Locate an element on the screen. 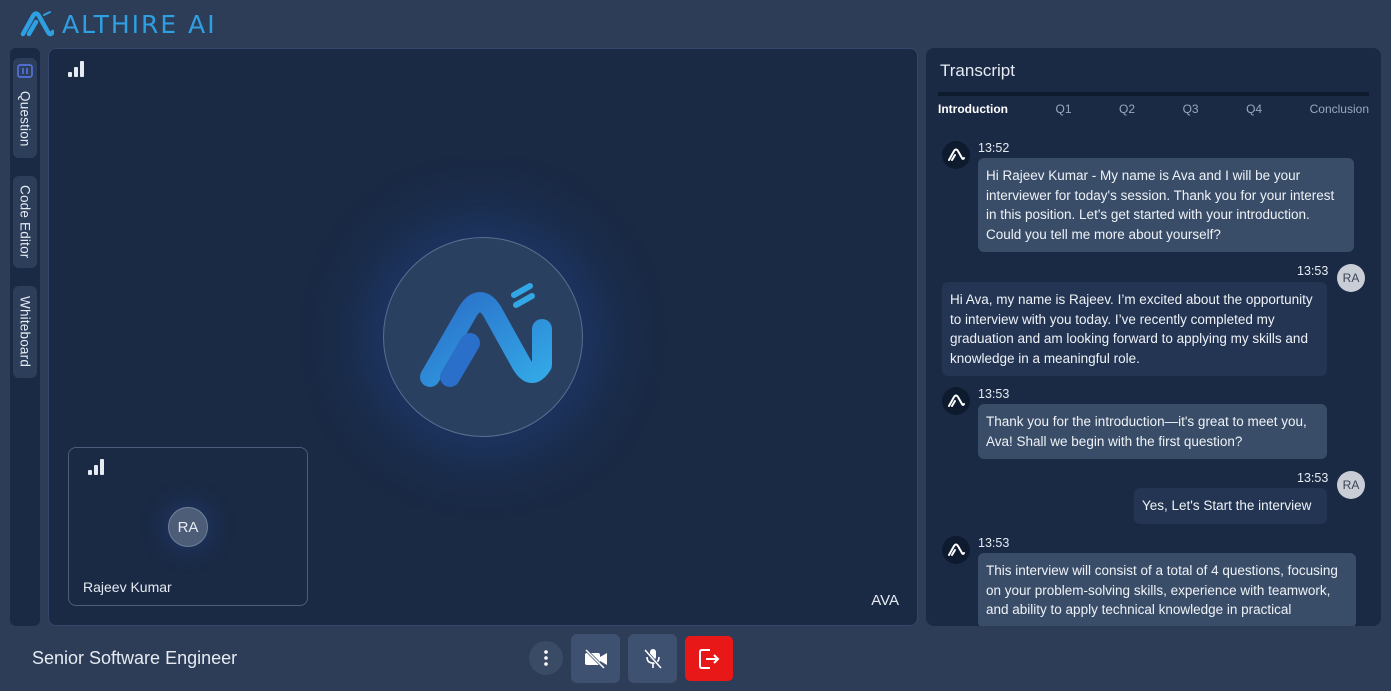 This screenshot has height=691, width=1391. section-progress-bar is located at coordinates (1153, 94).